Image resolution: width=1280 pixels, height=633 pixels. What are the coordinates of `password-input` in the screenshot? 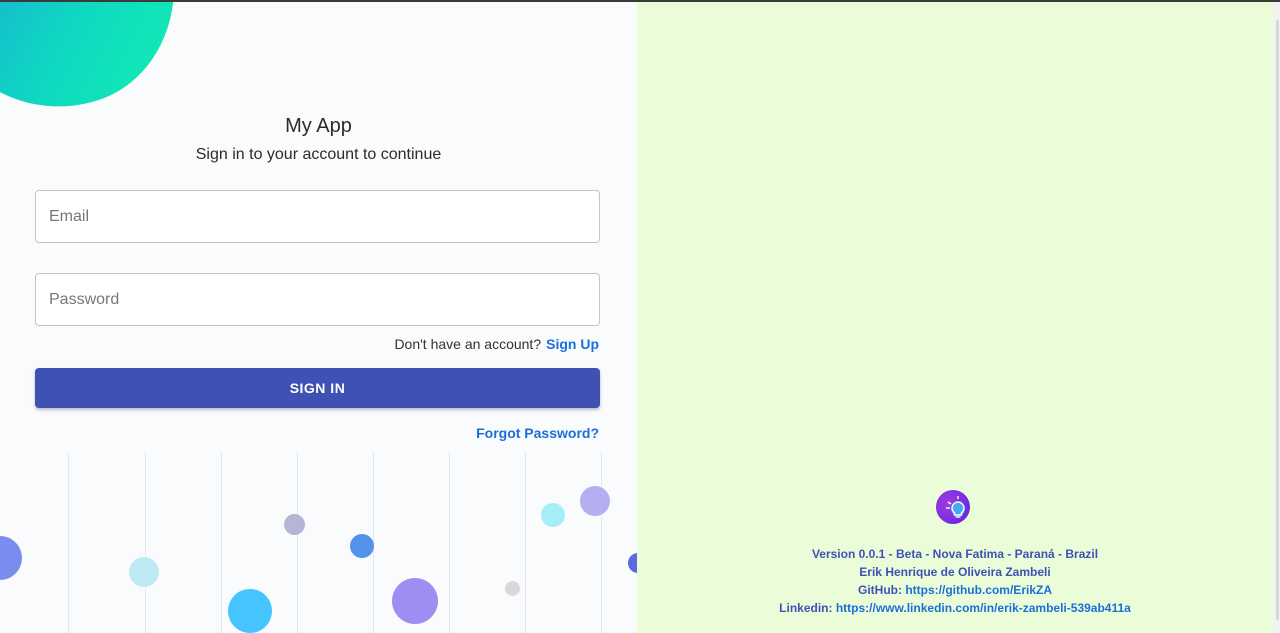 It's located at (317, 299).